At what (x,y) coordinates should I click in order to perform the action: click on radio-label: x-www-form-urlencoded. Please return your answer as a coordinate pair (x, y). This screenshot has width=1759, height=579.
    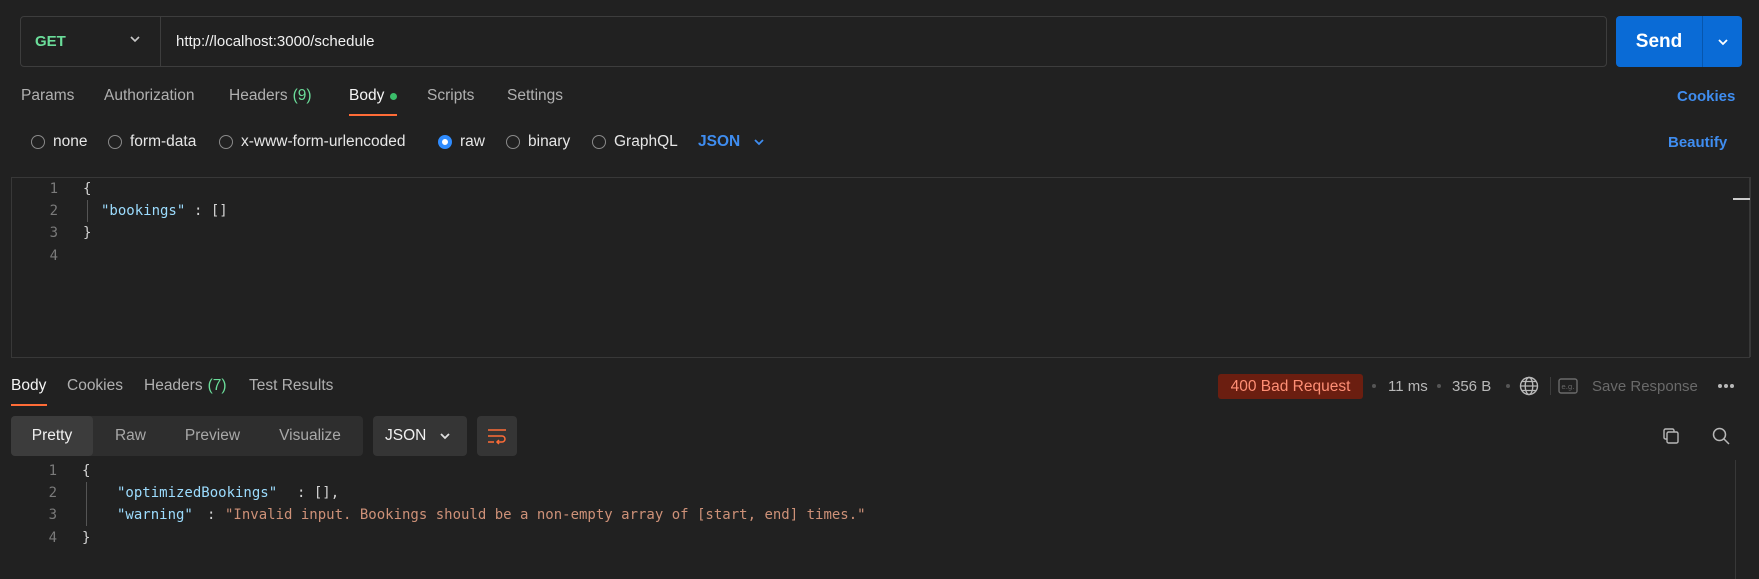
    Looking at the image, I should click on (323, 141).